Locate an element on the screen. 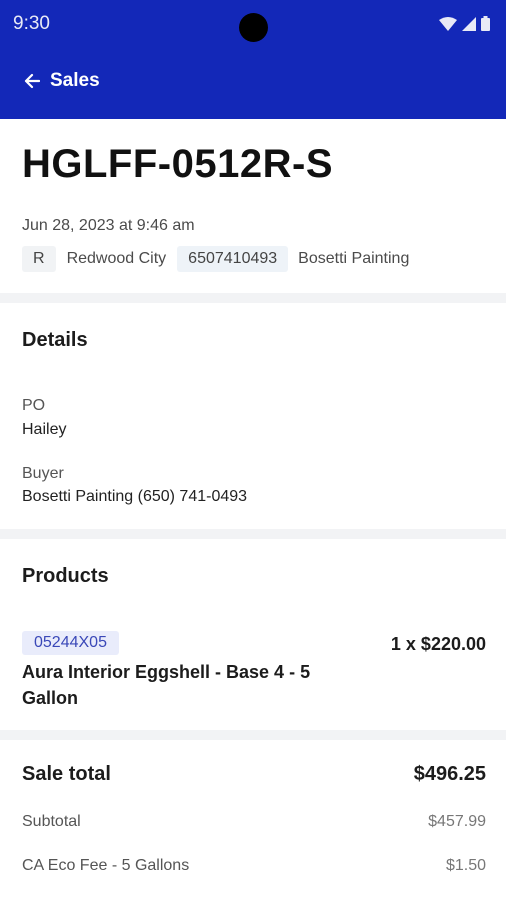  buyer-value: Bosetti Painting (650) 741-0493 is located at coordinates (134, 497).